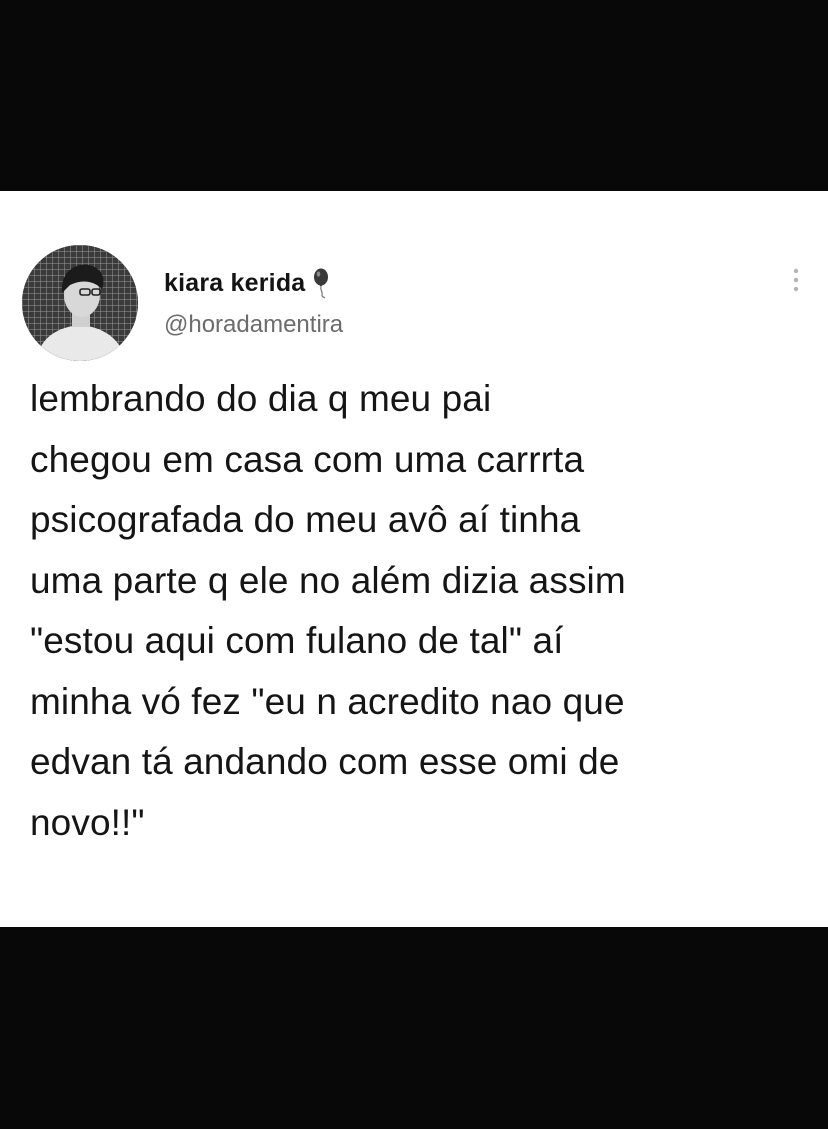 The width and height of the screenshot is (828, 1129). I want to click on more-options-button, so click(796, 281).